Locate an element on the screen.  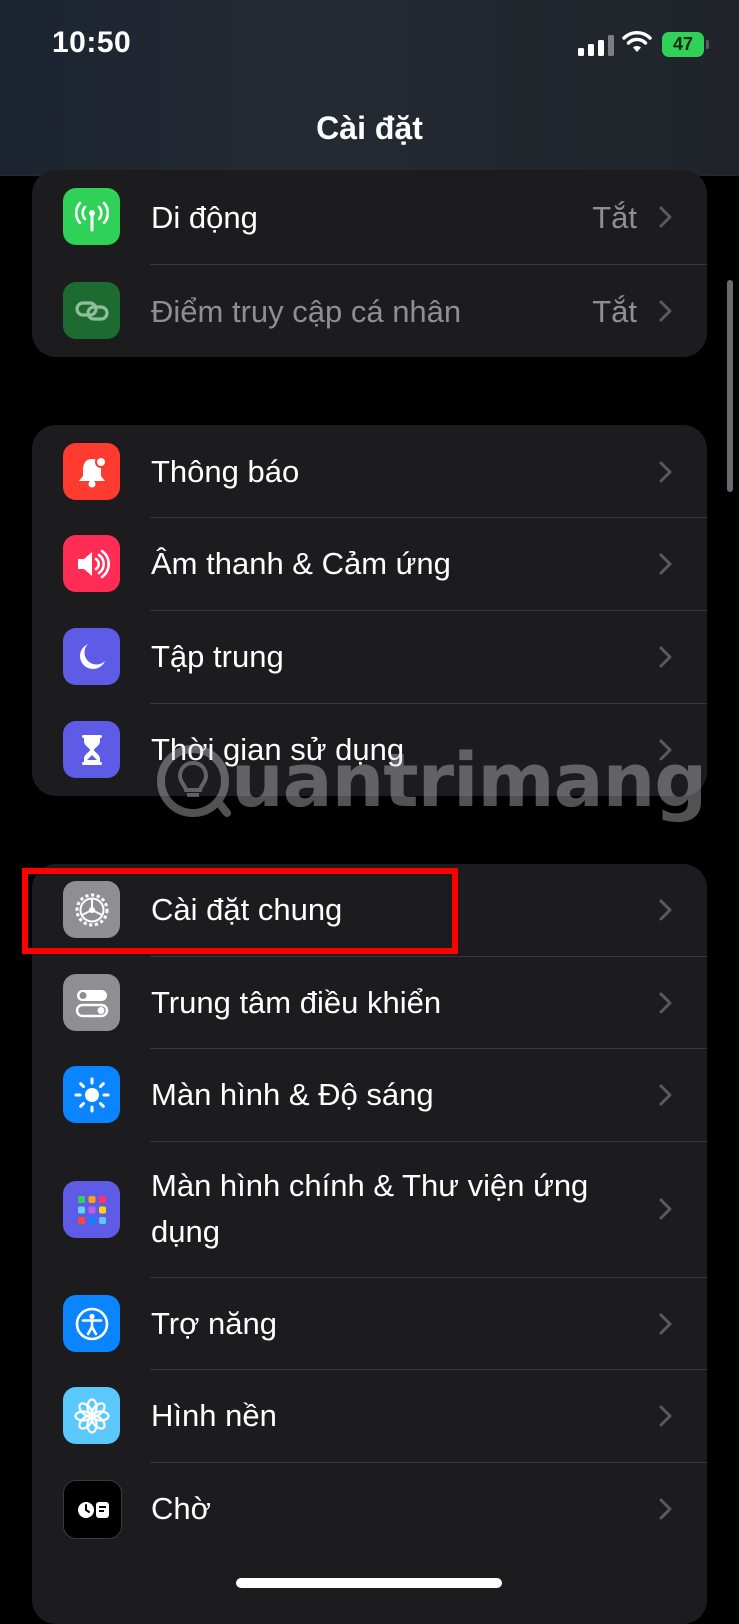
toggles-icon is located at coordinates (91, 1002).